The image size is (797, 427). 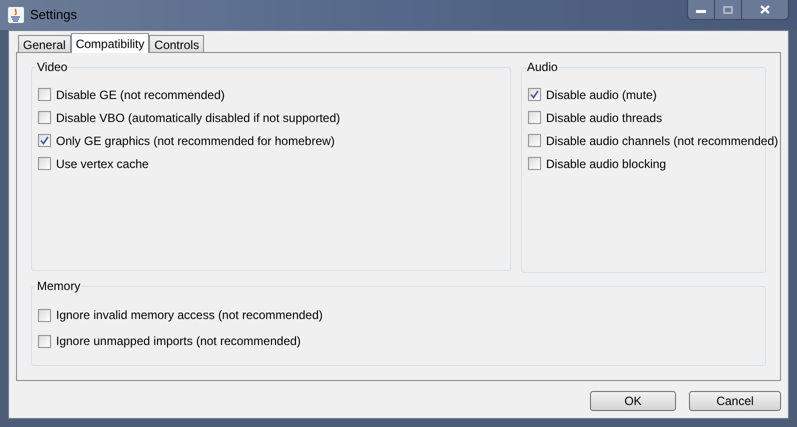 I want to click on maximize-icon, so click(x=728, y=10).